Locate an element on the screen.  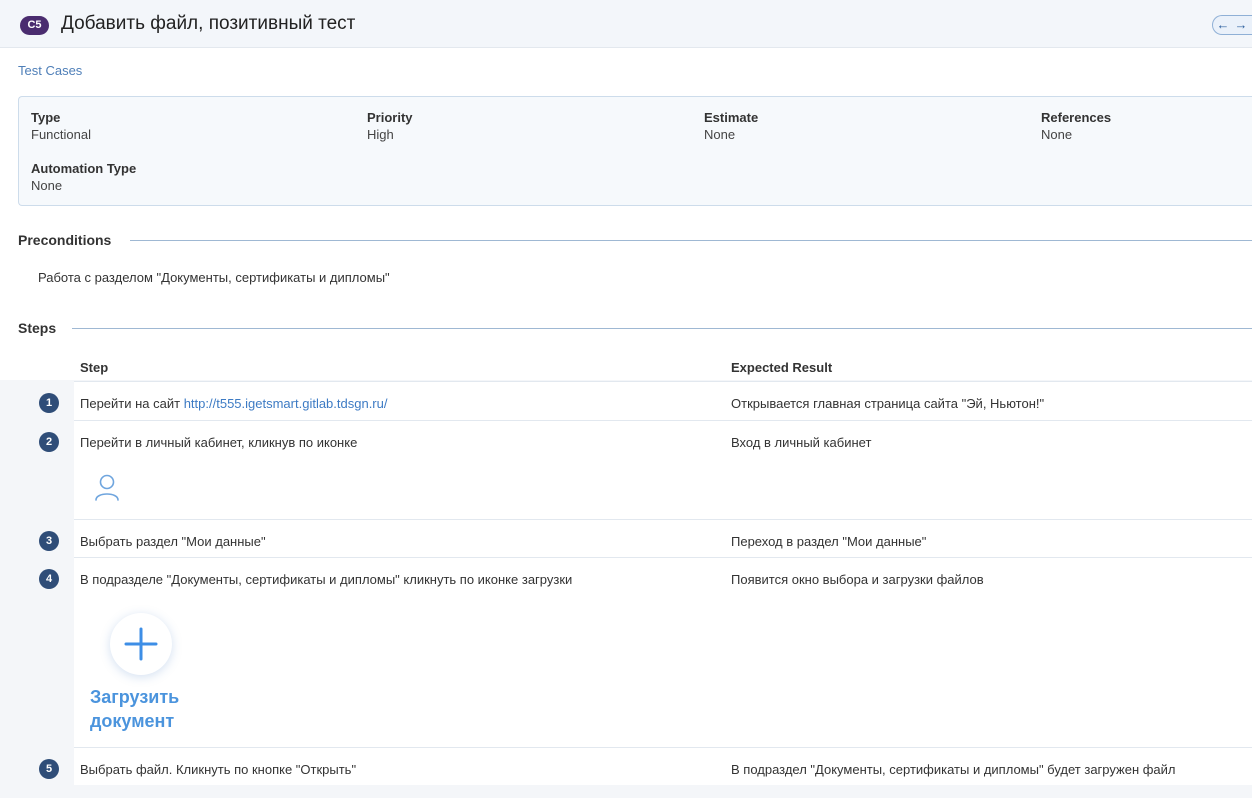
upload-label-line1: Загрузить is located at coordinates (135, 697).